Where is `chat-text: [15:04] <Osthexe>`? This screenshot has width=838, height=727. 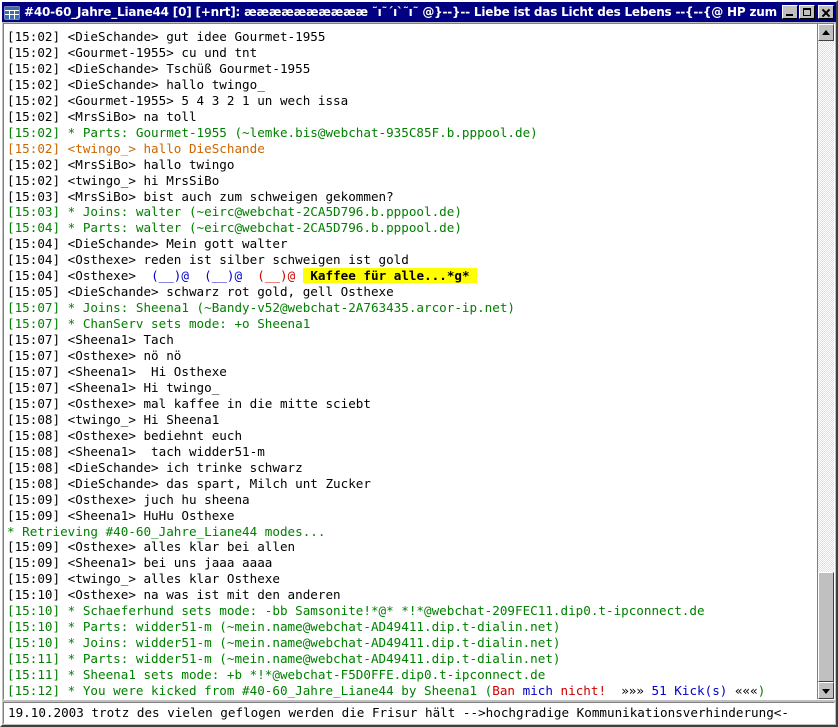
chat-text: [15:04] <Osthexe> is located at coordinates (79, 276).